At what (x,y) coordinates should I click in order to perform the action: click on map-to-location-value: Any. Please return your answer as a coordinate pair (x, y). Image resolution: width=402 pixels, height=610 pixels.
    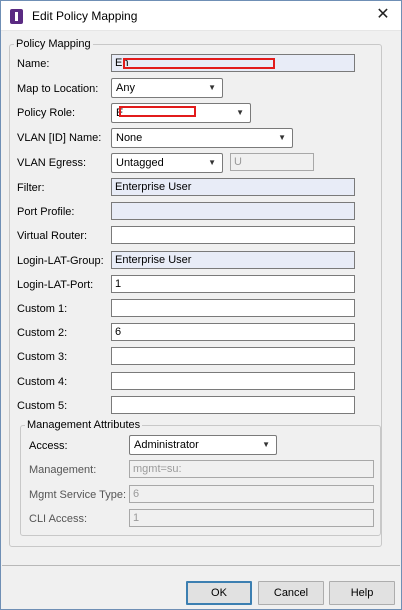
    Looking at the image, I should click on (125, 88).